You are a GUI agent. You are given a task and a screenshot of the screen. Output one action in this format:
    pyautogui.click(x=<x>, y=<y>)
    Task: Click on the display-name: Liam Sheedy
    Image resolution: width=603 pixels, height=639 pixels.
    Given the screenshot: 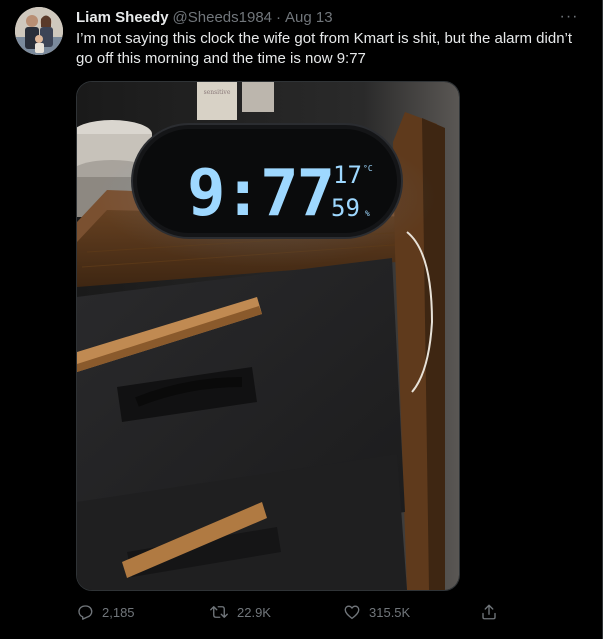 What is the action you would take?
    pyautogui.click(x=122, y=17)
    